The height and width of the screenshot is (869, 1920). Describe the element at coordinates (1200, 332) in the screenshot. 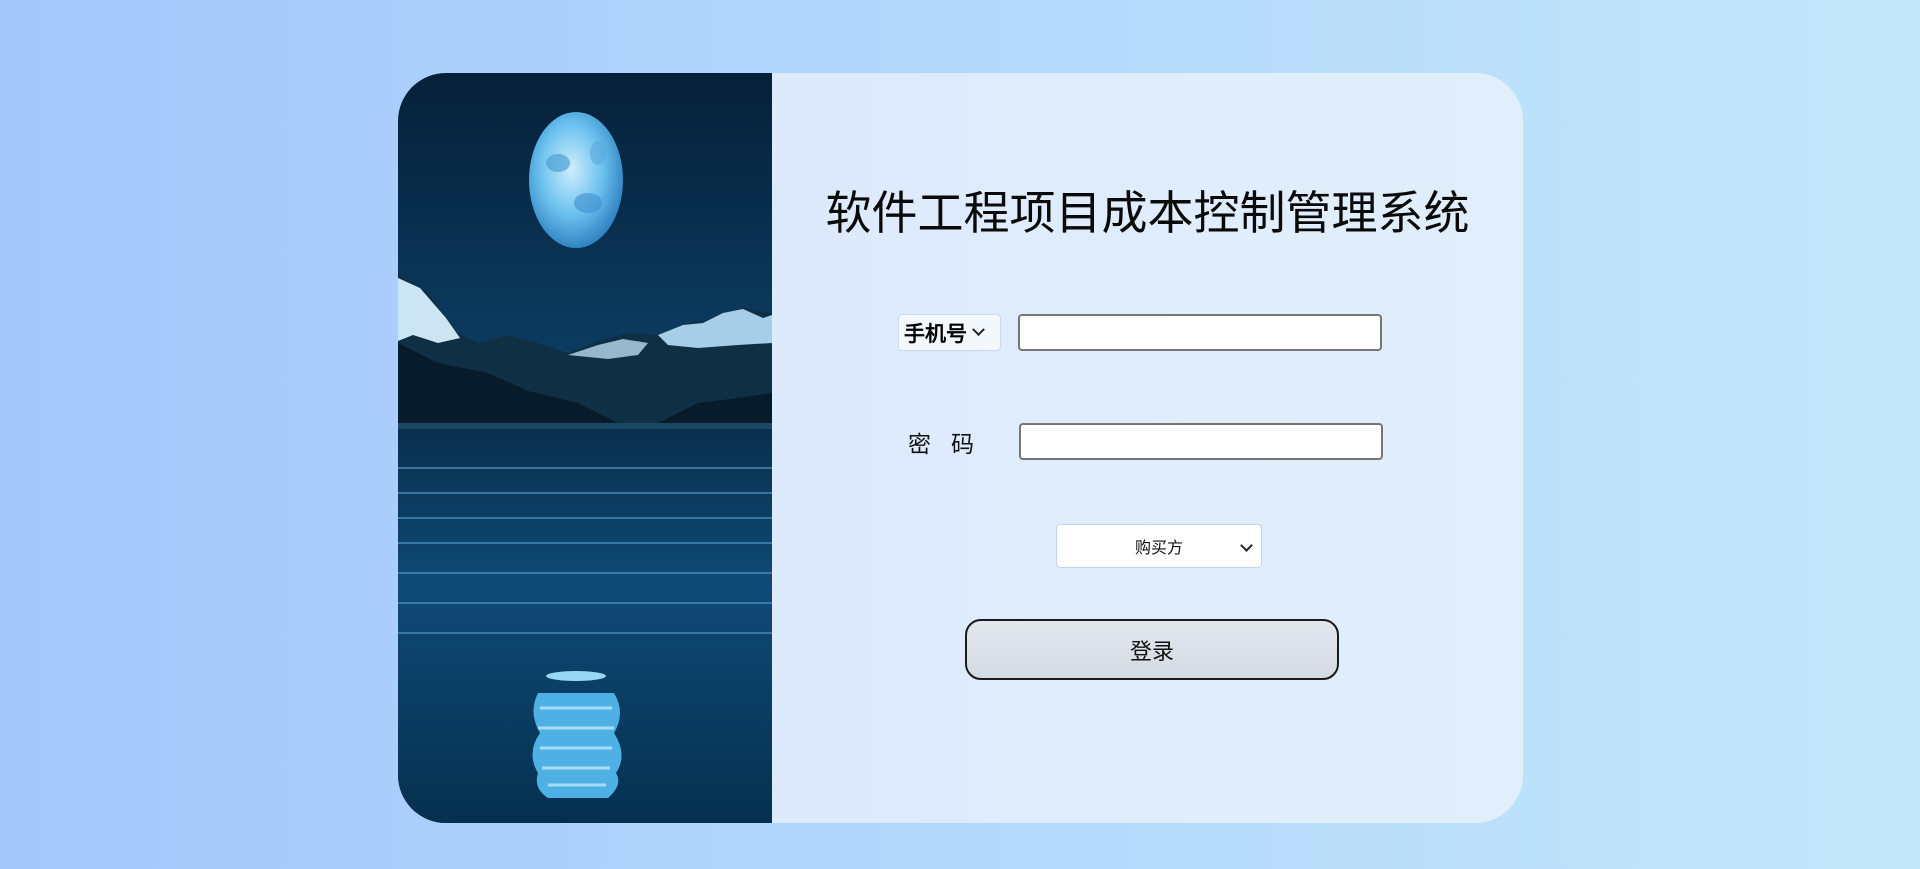

I see `phone-input` at that location.